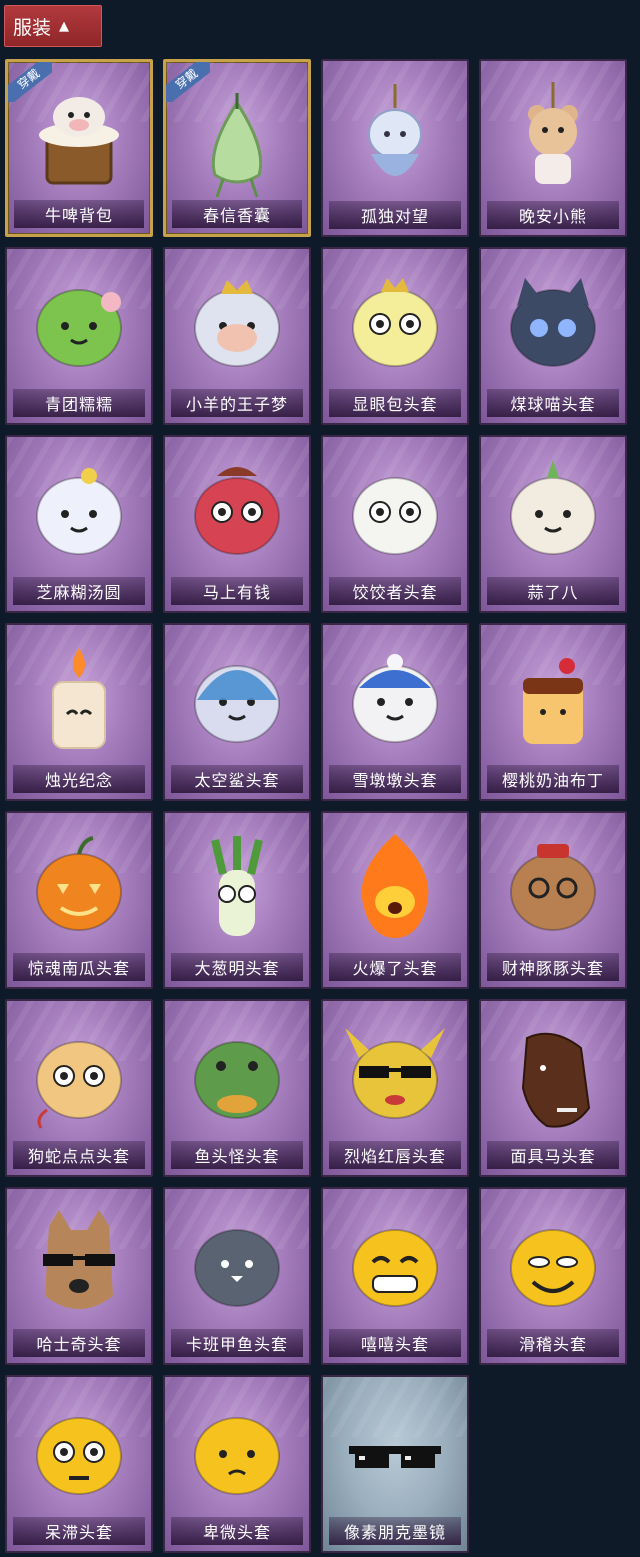  I want to click on costume-item-label: 煤球喵头套, so click(553, 403).